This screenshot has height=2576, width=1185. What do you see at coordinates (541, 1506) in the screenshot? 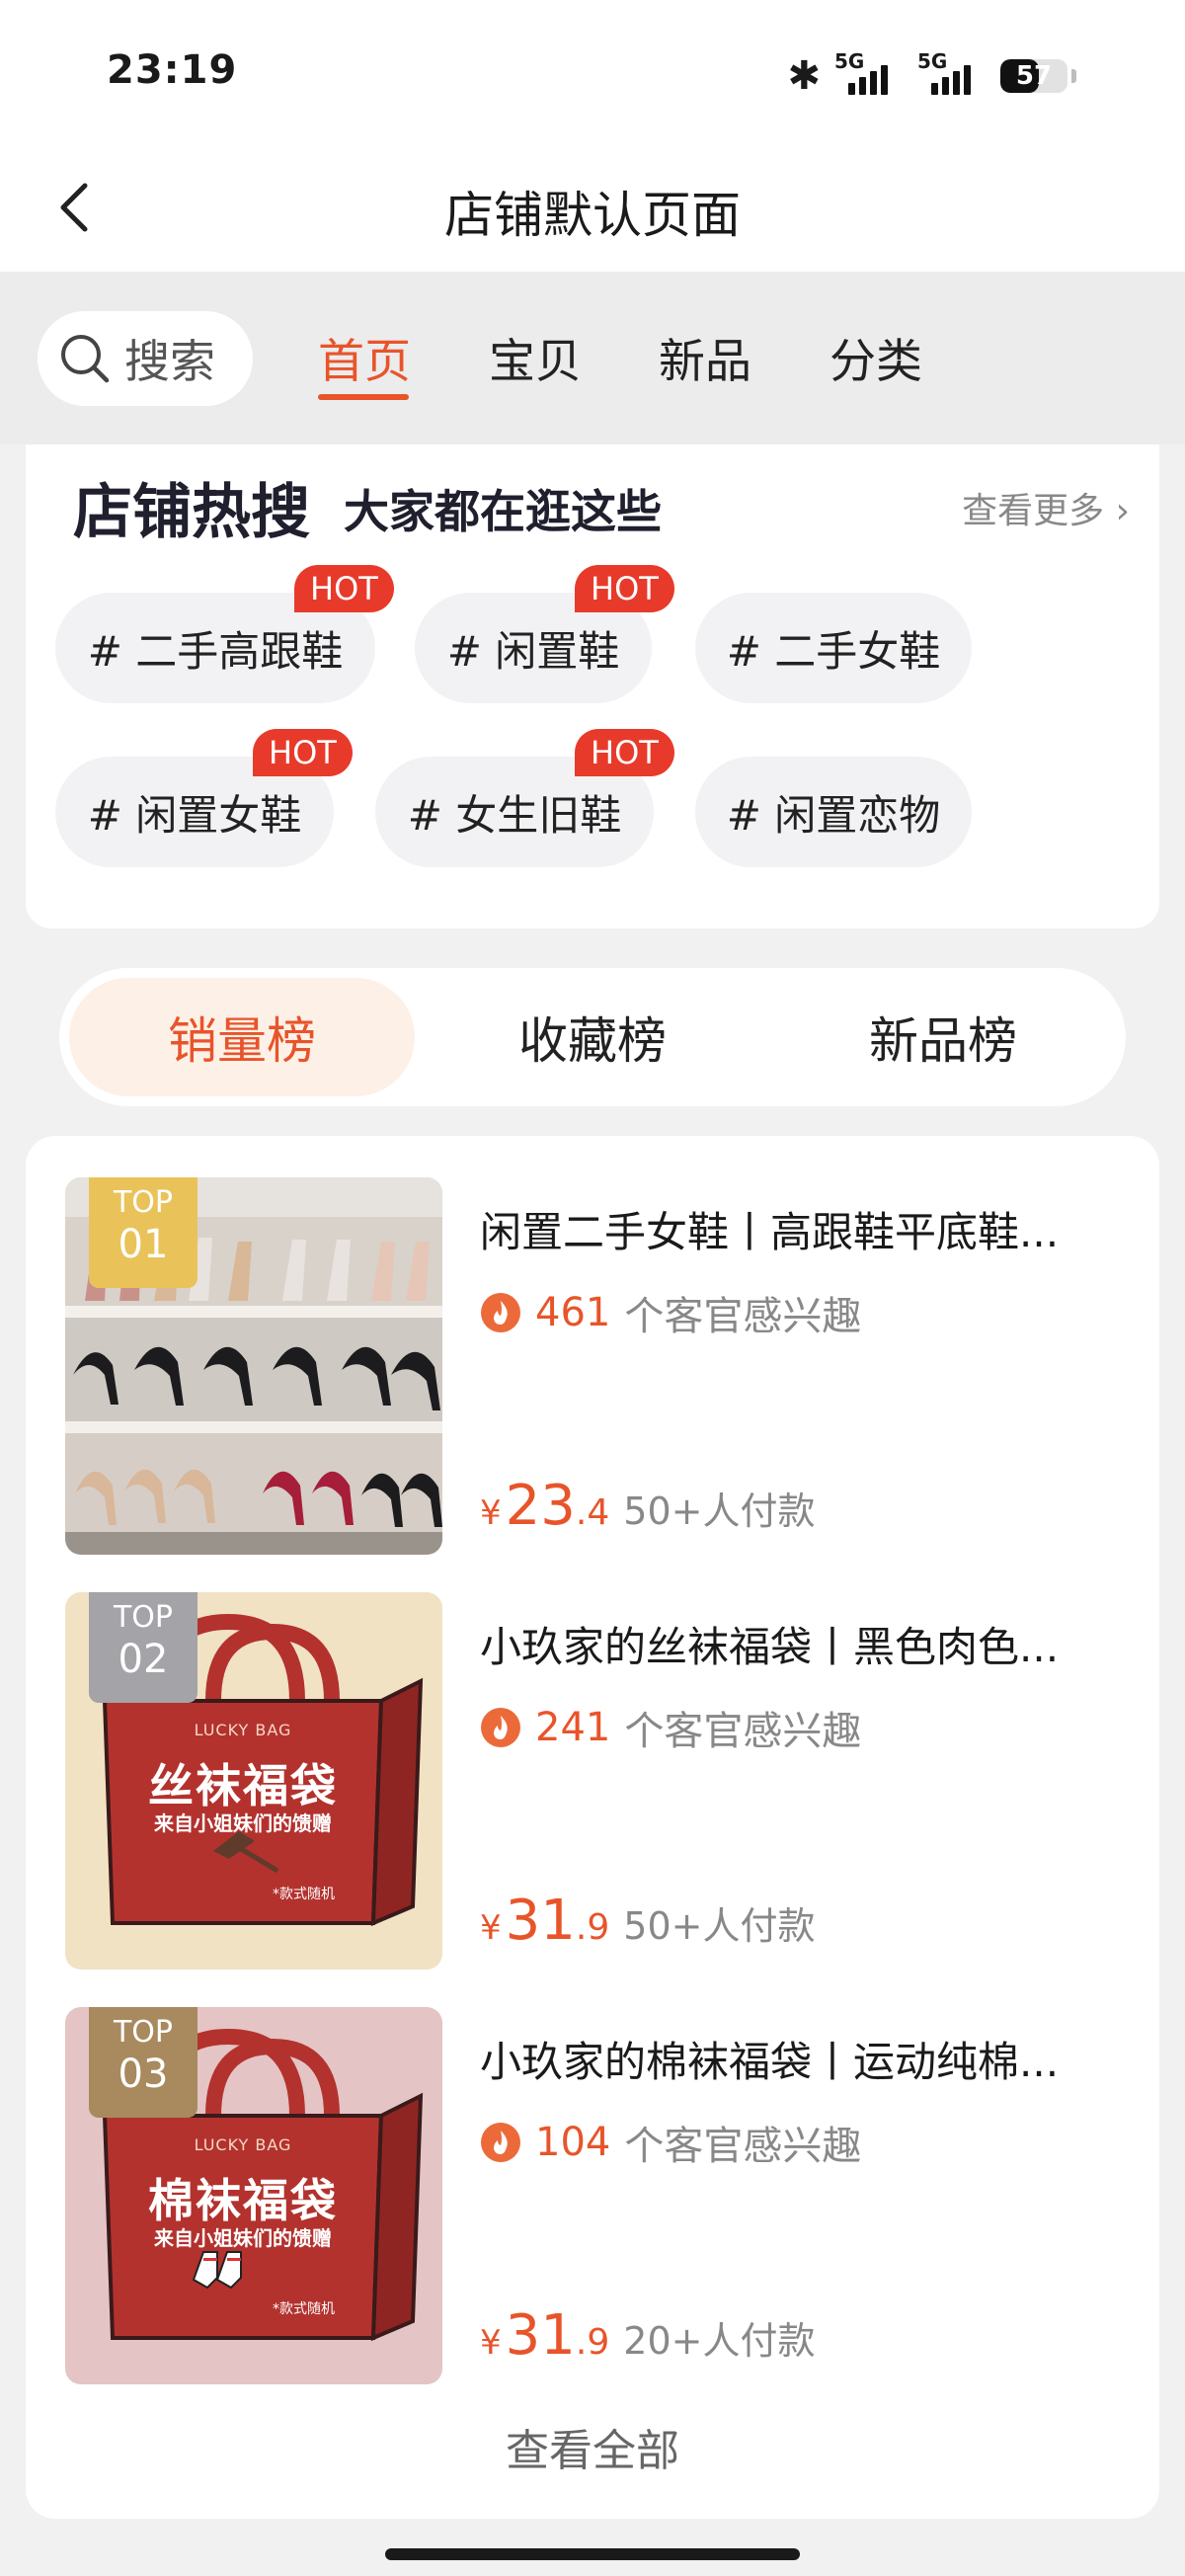
I see `price-integer: 23` at bounding box center [541, 1506].